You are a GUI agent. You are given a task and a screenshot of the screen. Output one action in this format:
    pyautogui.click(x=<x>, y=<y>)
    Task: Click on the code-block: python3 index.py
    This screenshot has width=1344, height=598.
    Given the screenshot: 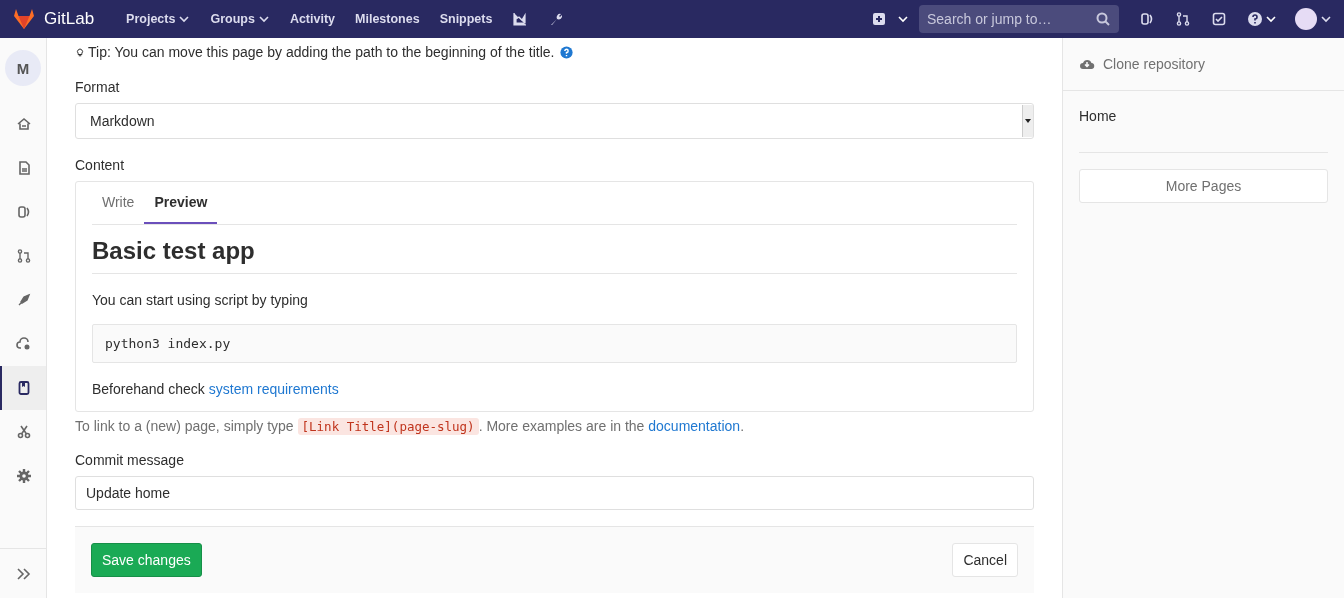 What is the action you would take?
    pyautogui.click(x=554, y=343)
    